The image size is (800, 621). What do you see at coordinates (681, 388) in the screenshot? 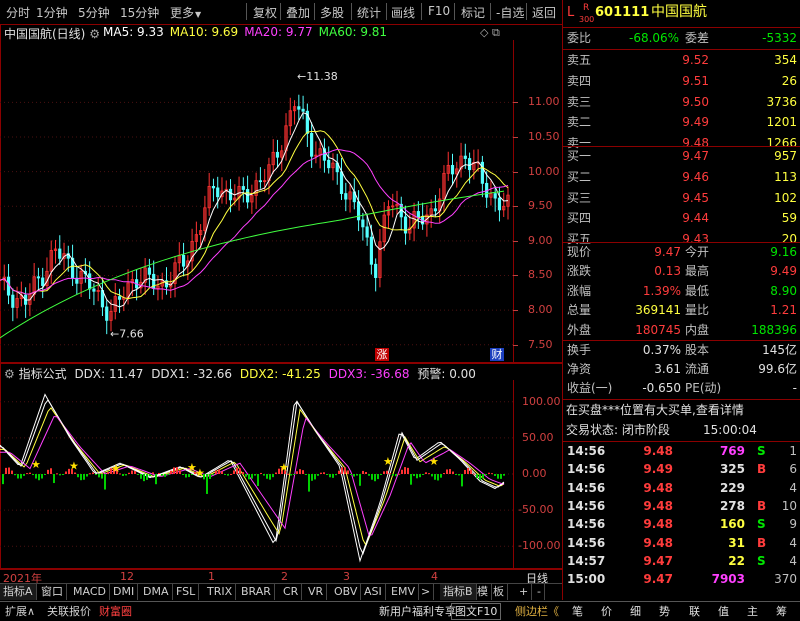
I see `quote-stat-row: 收益(一) -0.650 PE(动) -` at bounding box center [681, 388].